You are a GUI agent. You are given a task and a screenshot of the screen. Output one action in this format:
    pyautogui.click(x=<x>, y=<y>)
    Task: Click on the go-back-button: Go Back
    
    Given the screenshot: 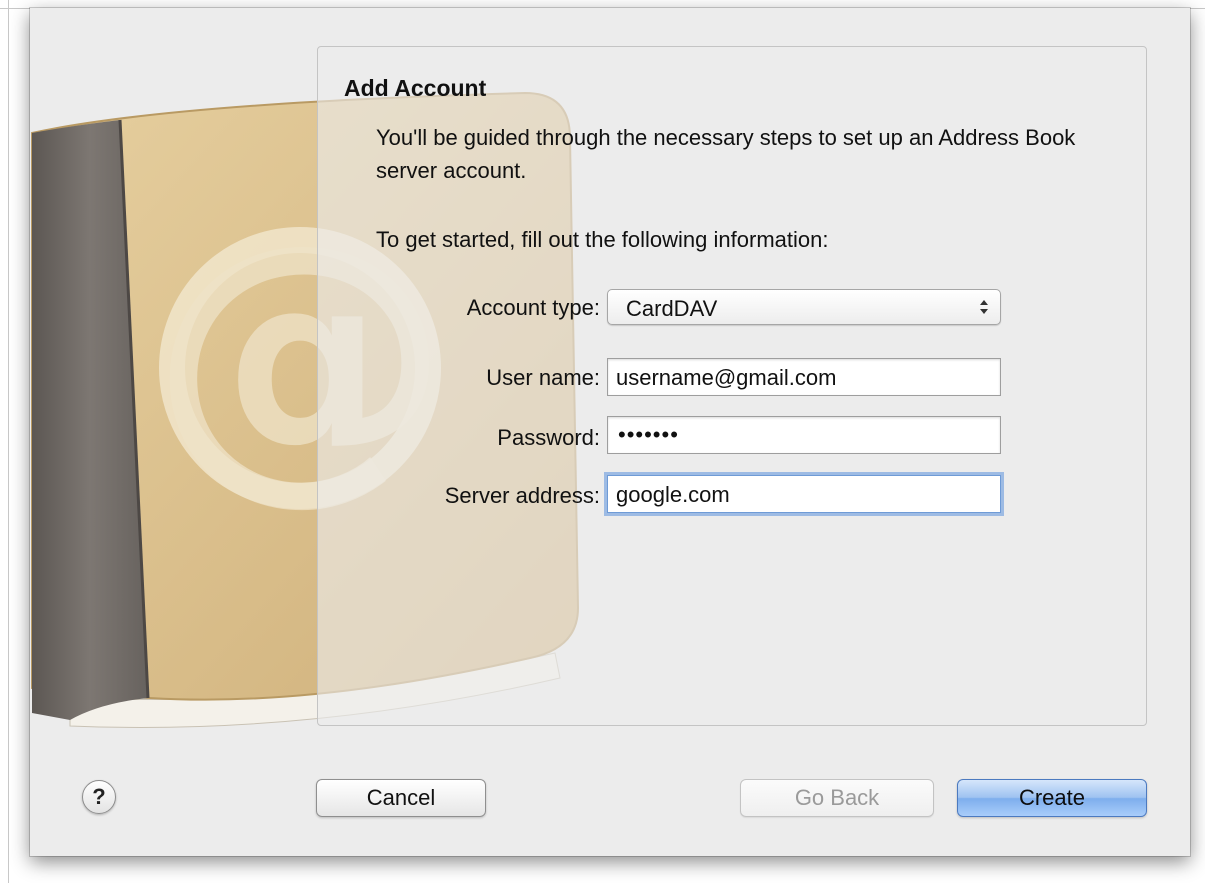 What is the action you would take?
    pyautogui.click(x=837, y=798)
    